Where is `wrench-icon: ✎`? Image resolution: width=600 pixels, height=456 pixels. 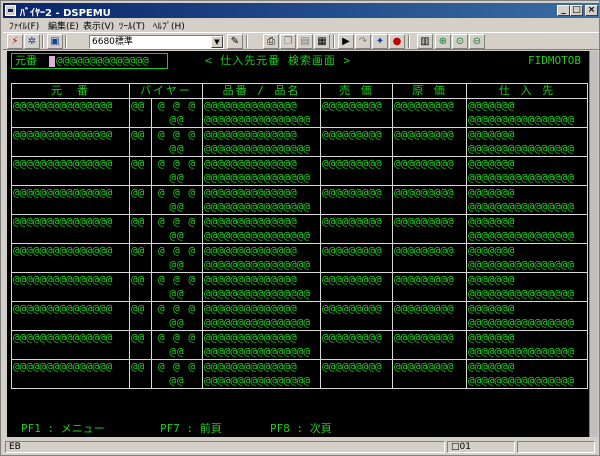
wrench-icon: ✎ is located at coordinates (235, 41).